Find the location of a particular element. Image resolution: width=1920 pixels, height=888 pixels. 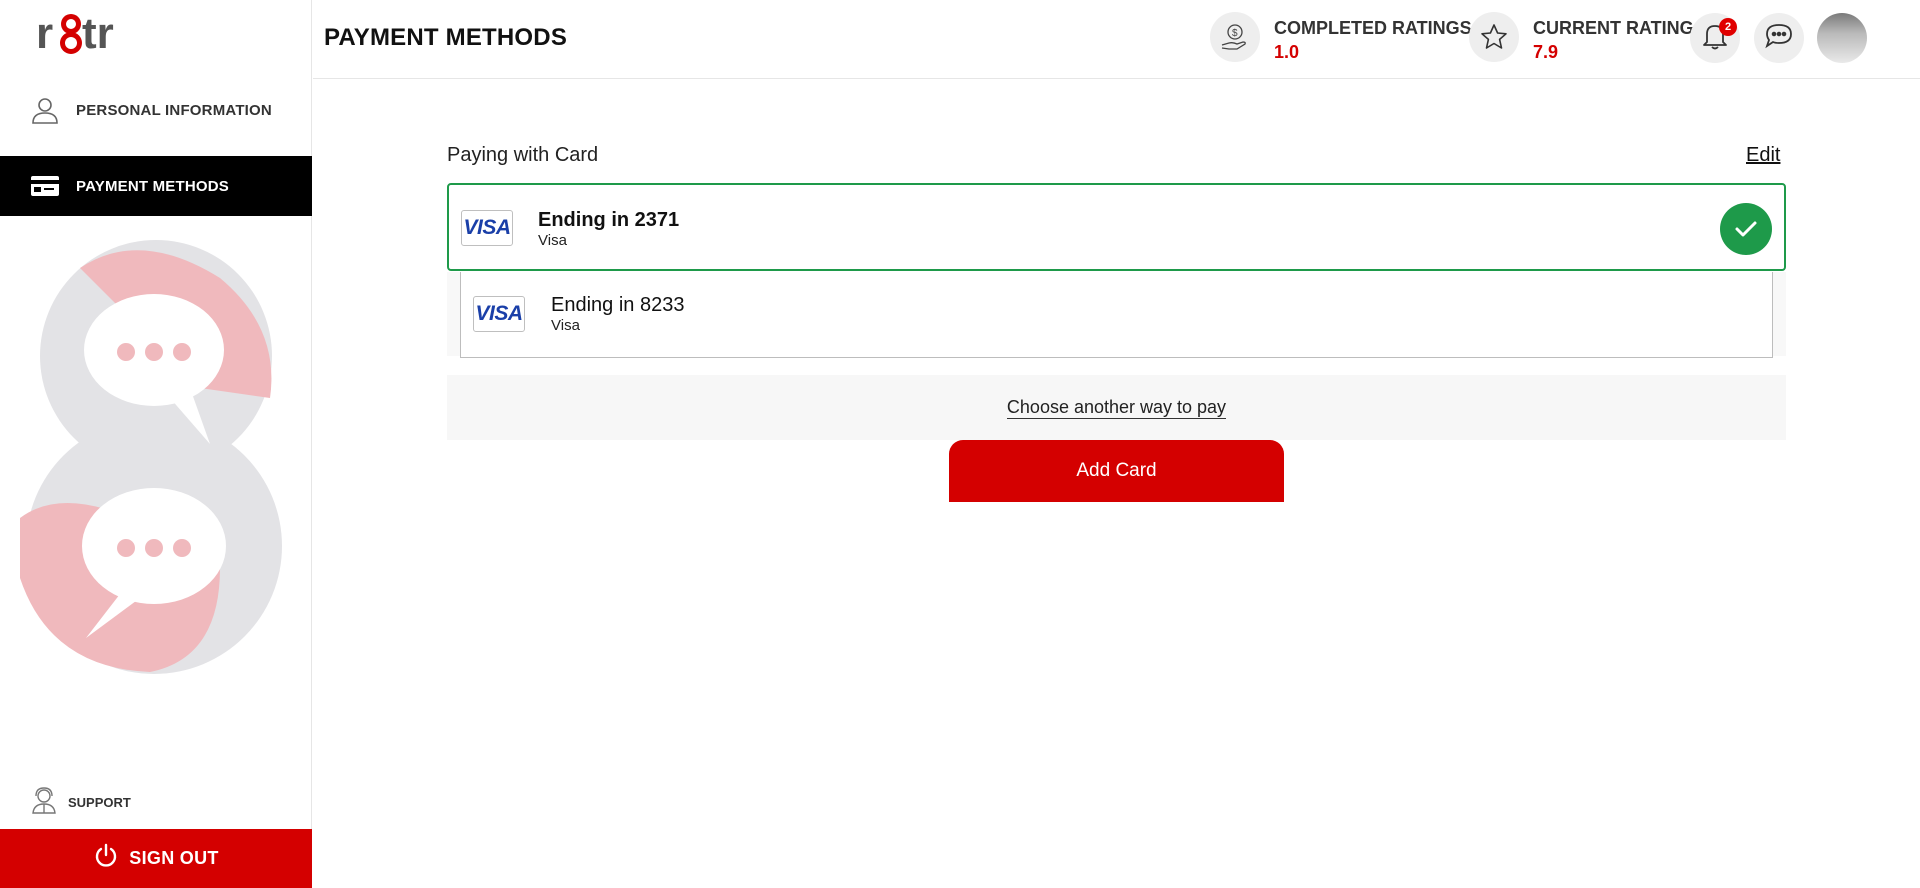

svg-text: r is located at coordinates (44, 34).